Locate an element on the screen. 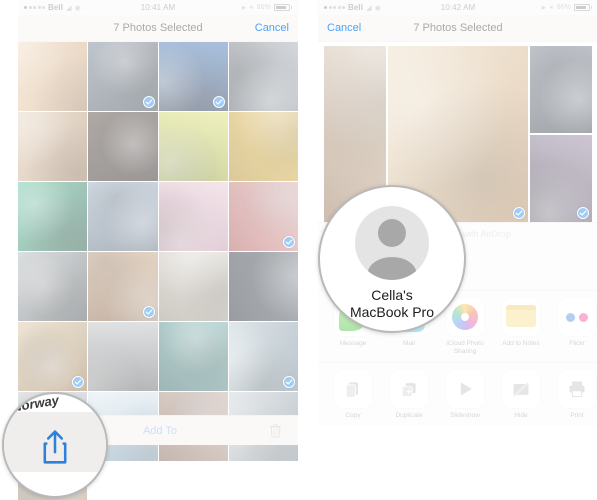  photo-cell-night-crowd is located at coordinates (263, 286).